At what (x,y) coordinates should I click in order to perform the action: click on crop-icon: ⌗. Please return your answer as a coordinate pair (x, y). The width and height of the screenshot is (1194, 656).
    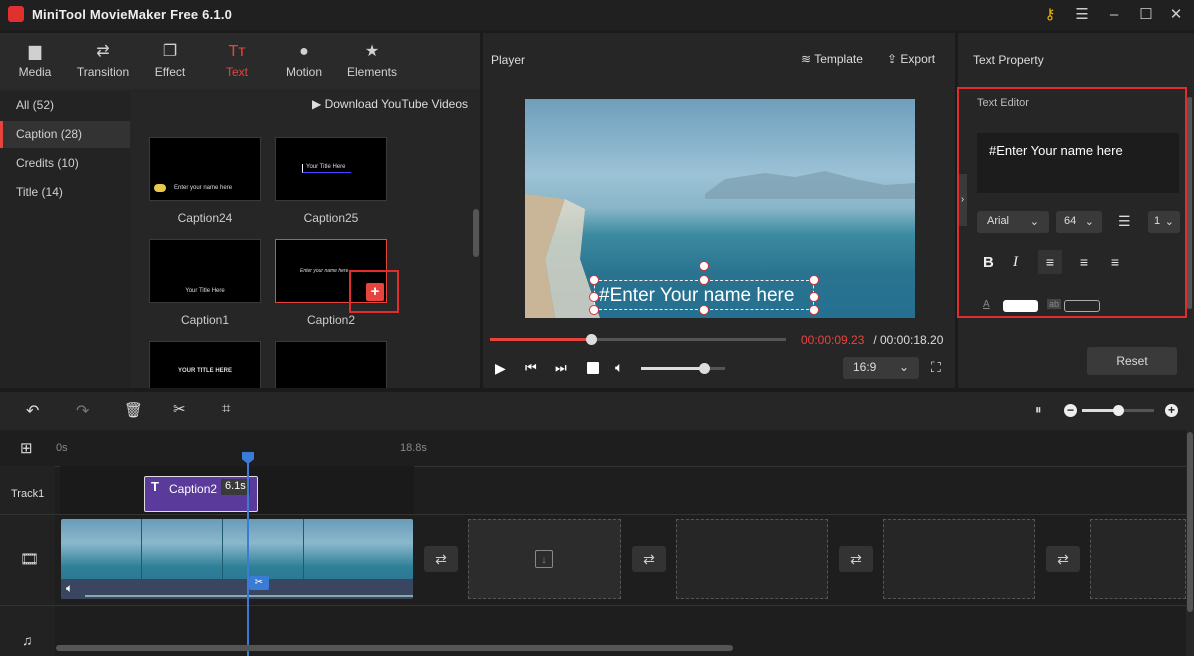
    Looking at the image, I should click on (226, 408).